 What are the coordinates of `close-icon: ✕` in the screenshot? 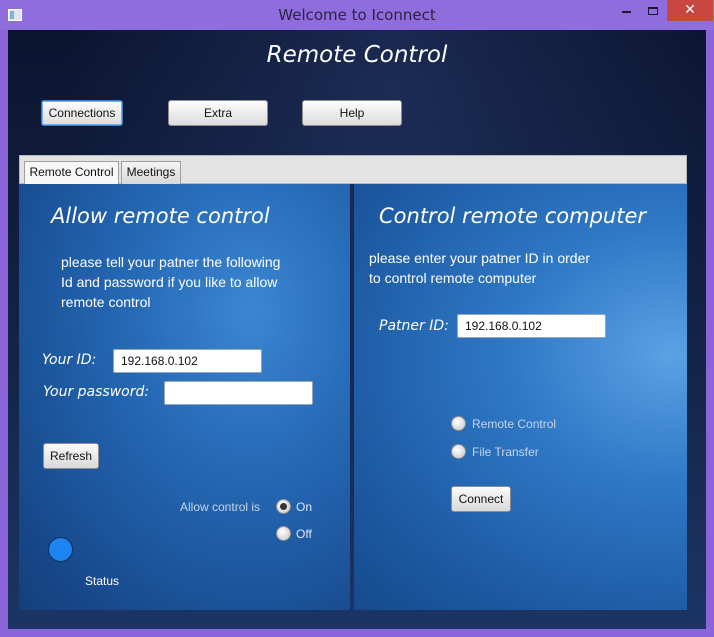 It's located at (690, 10).